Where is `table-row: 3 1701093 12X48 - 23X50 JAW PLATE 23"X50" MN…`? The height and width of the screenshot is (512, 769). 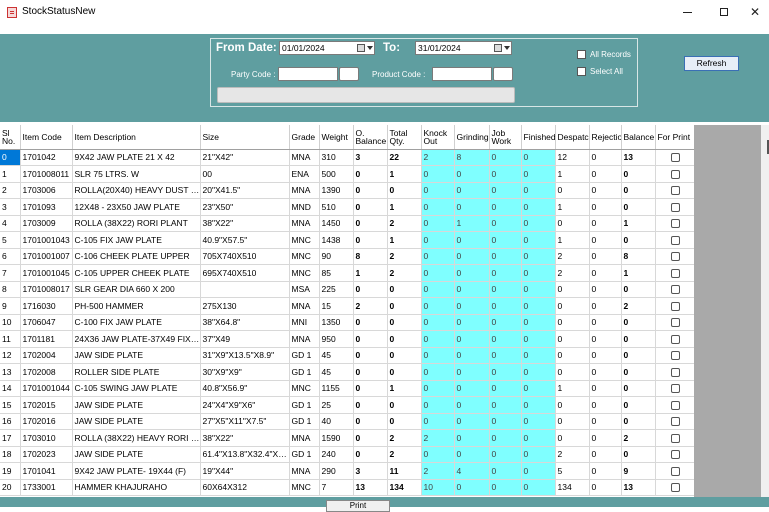
table-row: 3 1701093 12X48 - 23X50 JAW PLATE 23"X50" MN… is located at coordinates (347, 207).